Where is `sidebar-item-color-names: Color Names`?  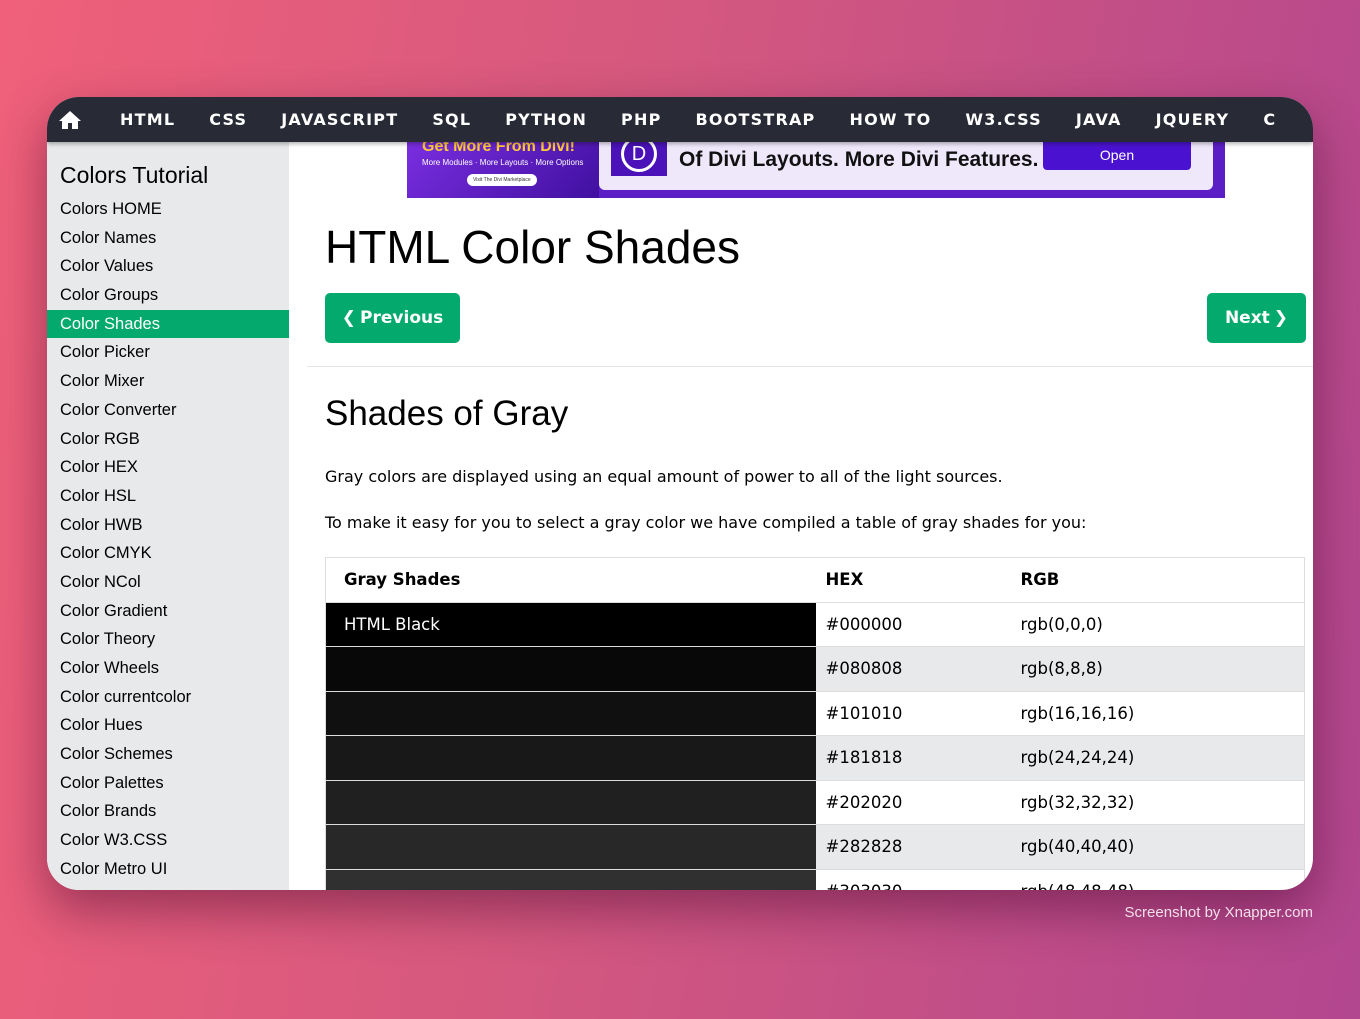 sidebar-item-color-names: Color Names is located at coordinates (168, 238).